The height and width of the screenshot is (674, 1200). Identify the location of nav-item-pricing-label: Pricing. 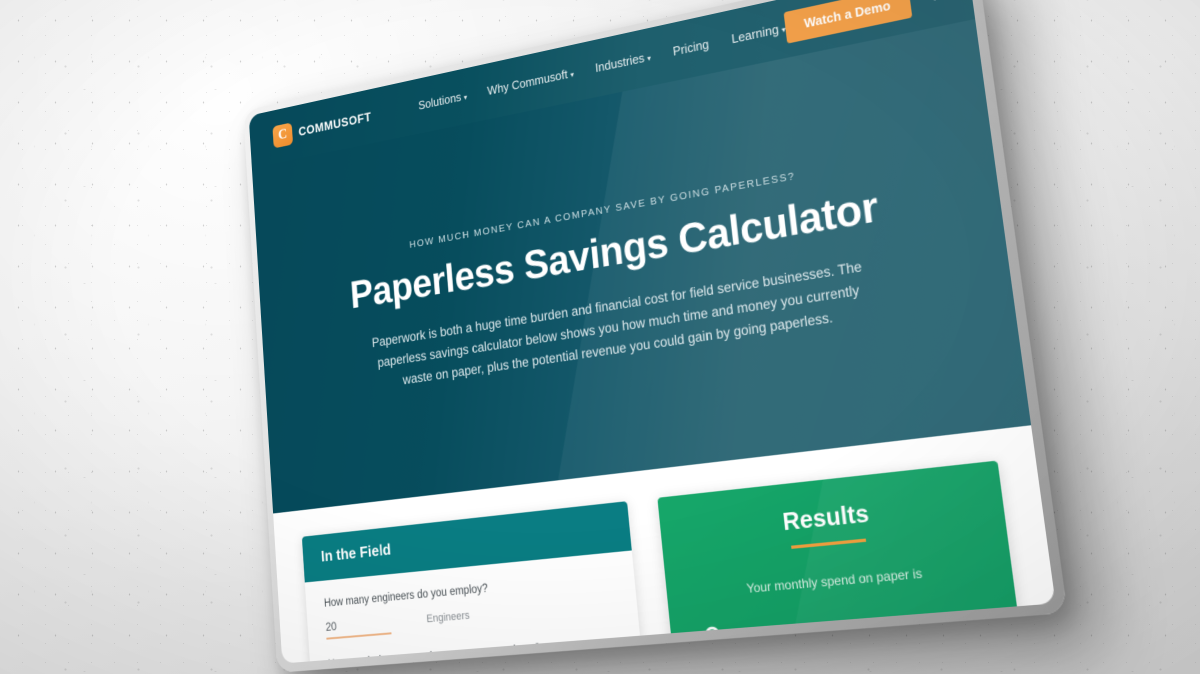
(691, 48).